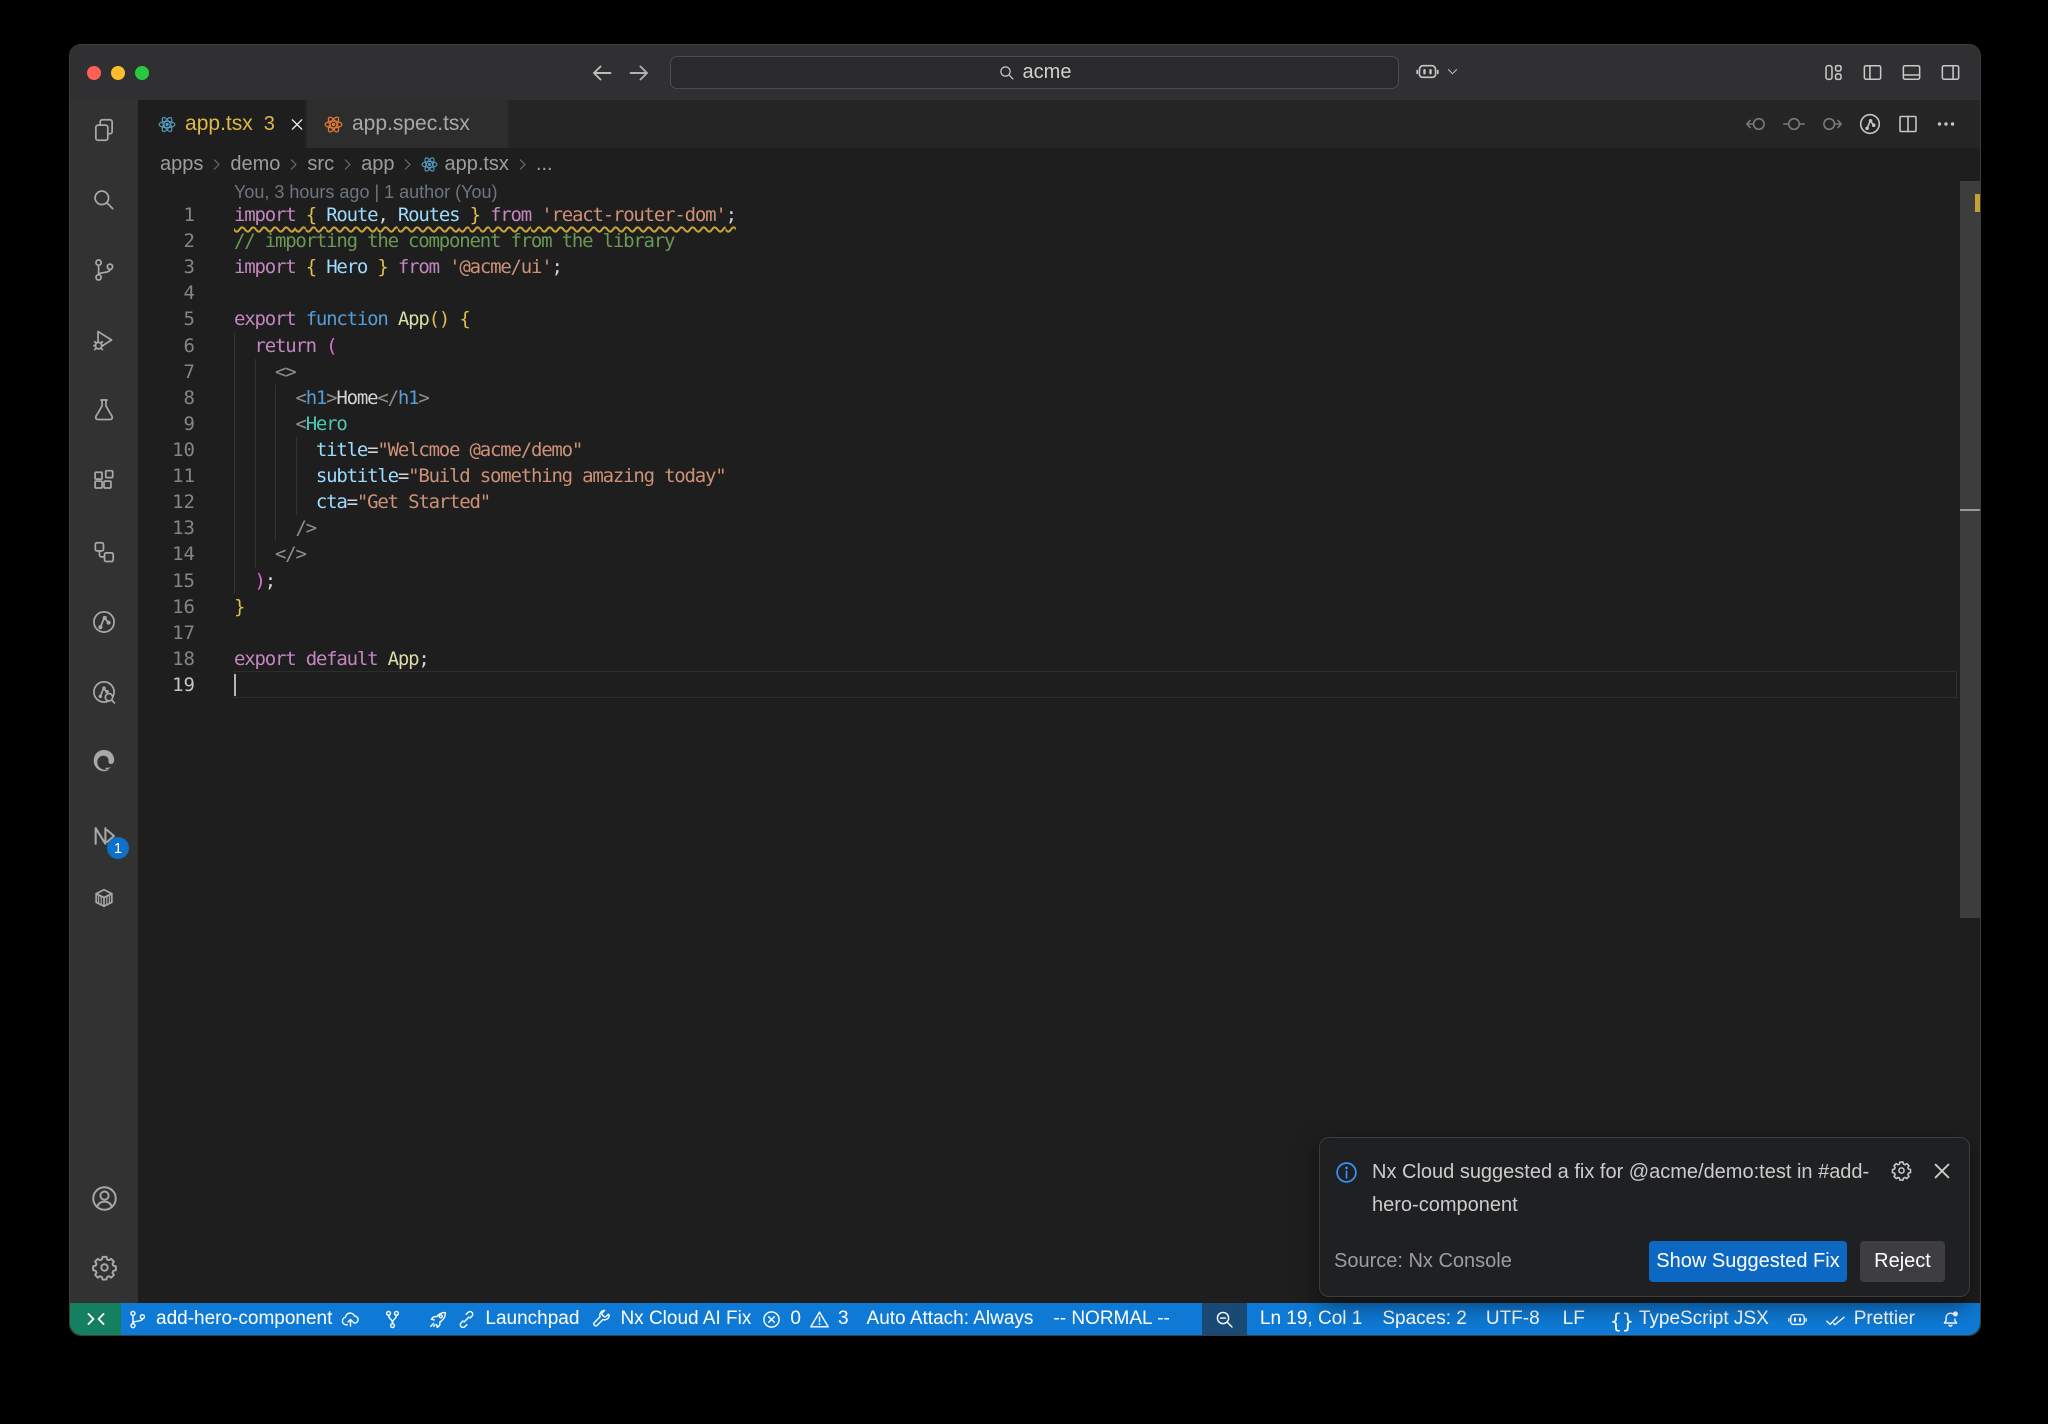 The image size is (2048, 1424). I want to click on commit-graph-circle-icon, so click(1870, 124).